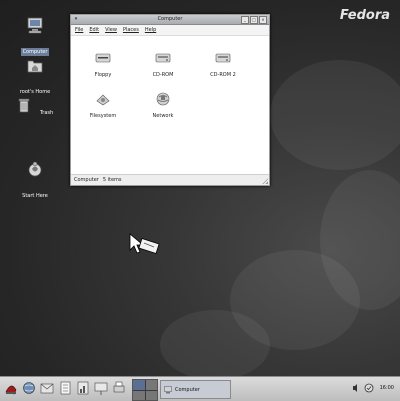 The height and width of the screenshot is (401, 400). Describe the element at coordinates (111, 30) in the screenshot. I see `menu-view: View` at that location.